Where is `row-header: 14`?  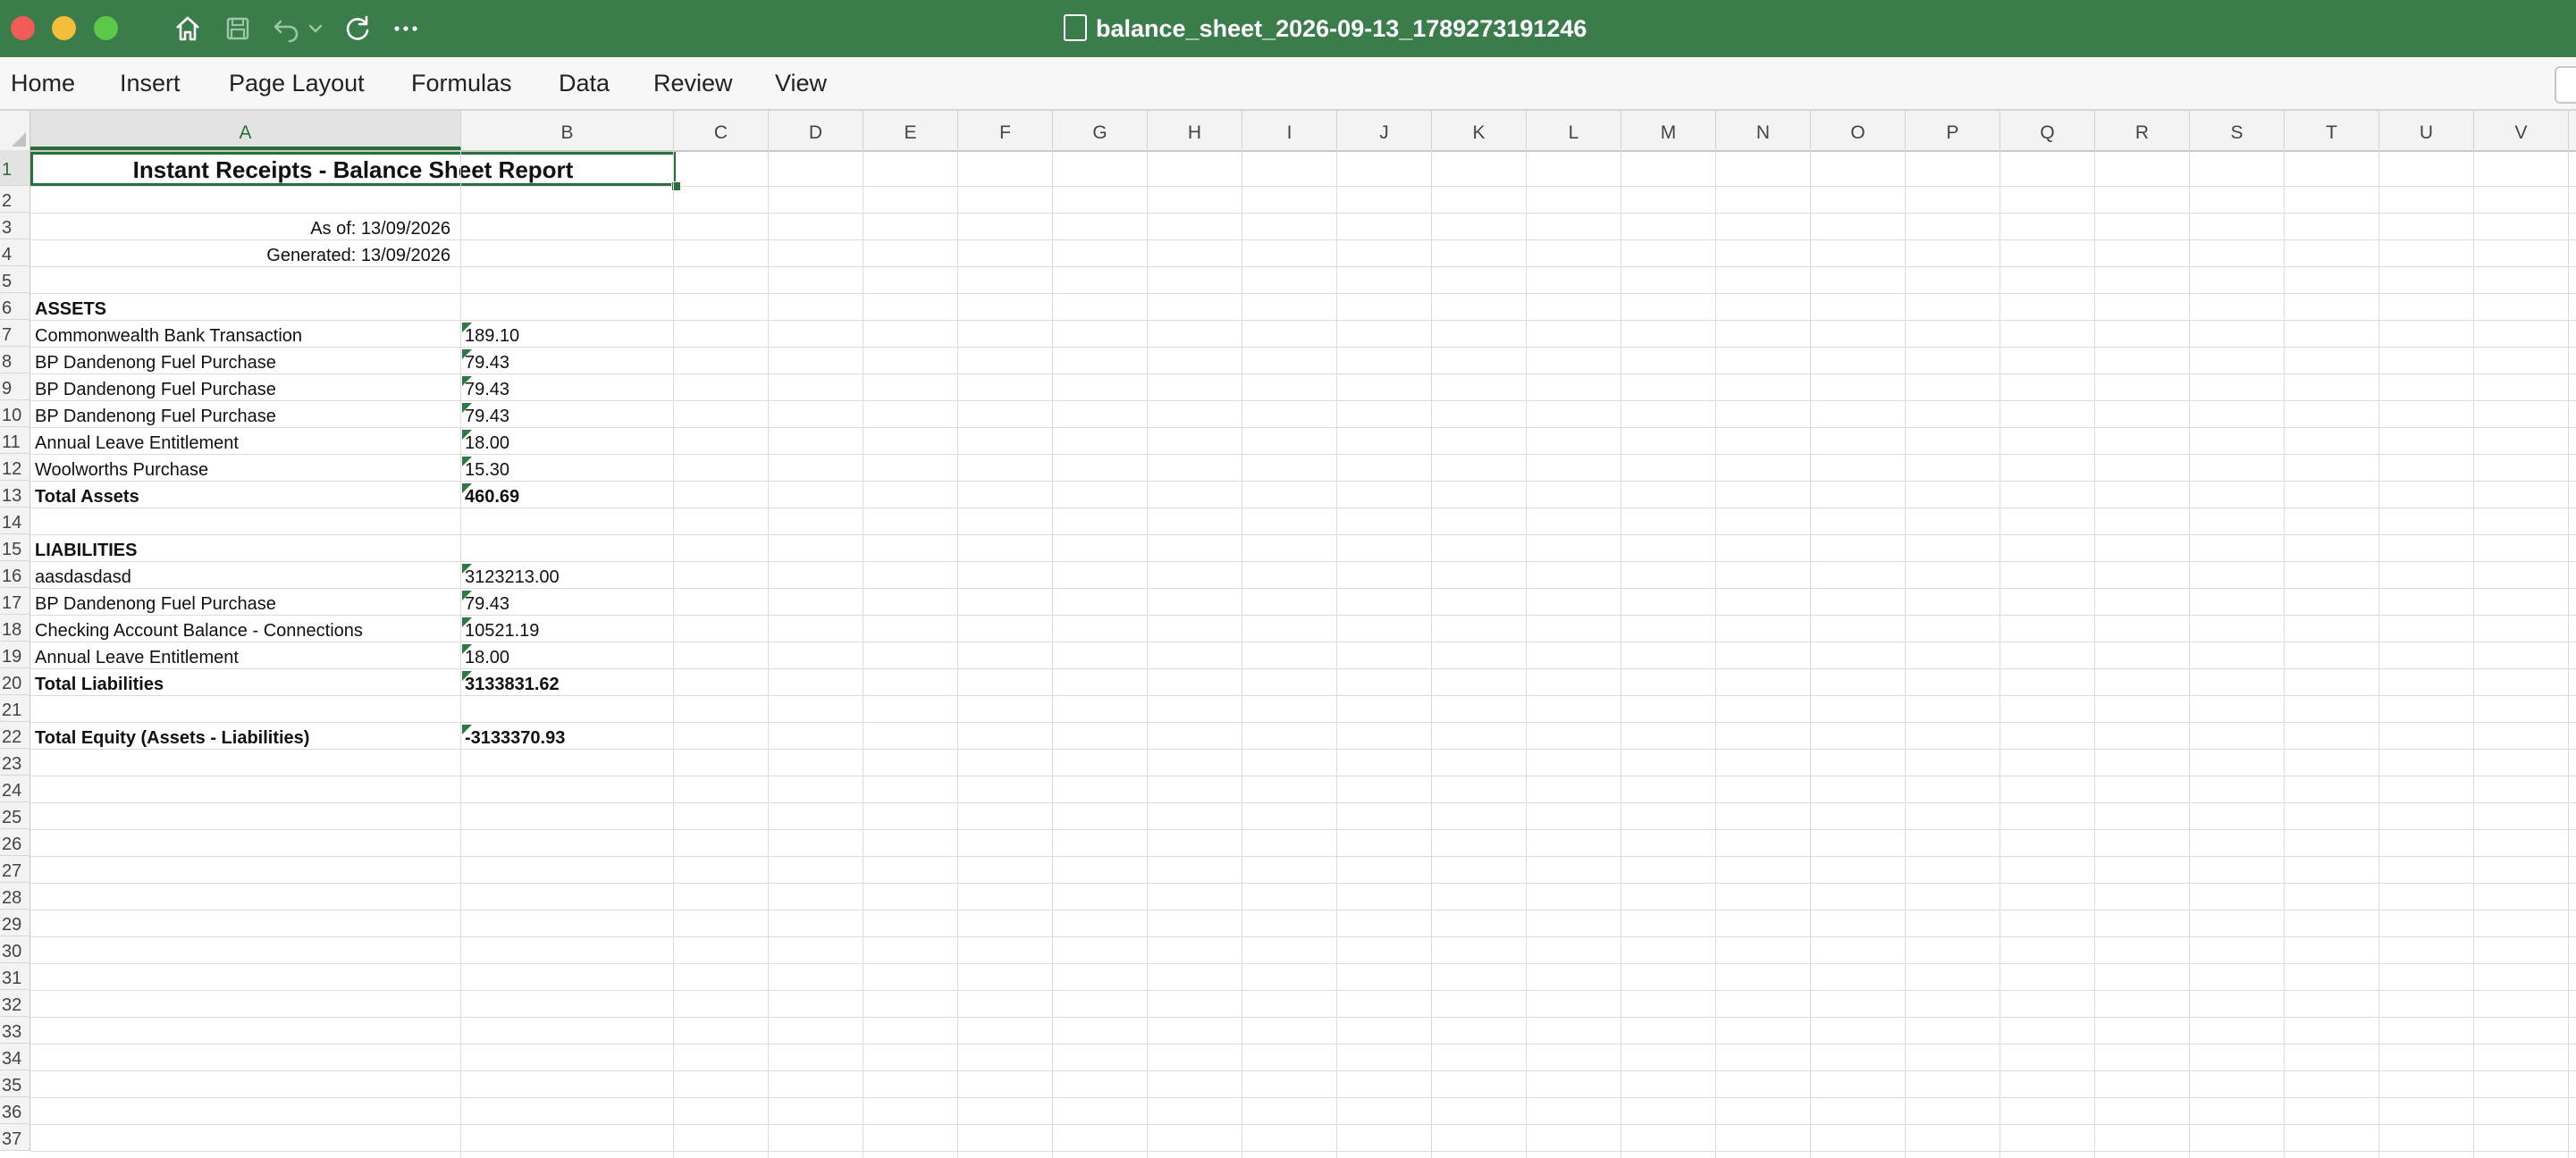 row-header: 14 is located at coordinates (15, 521).